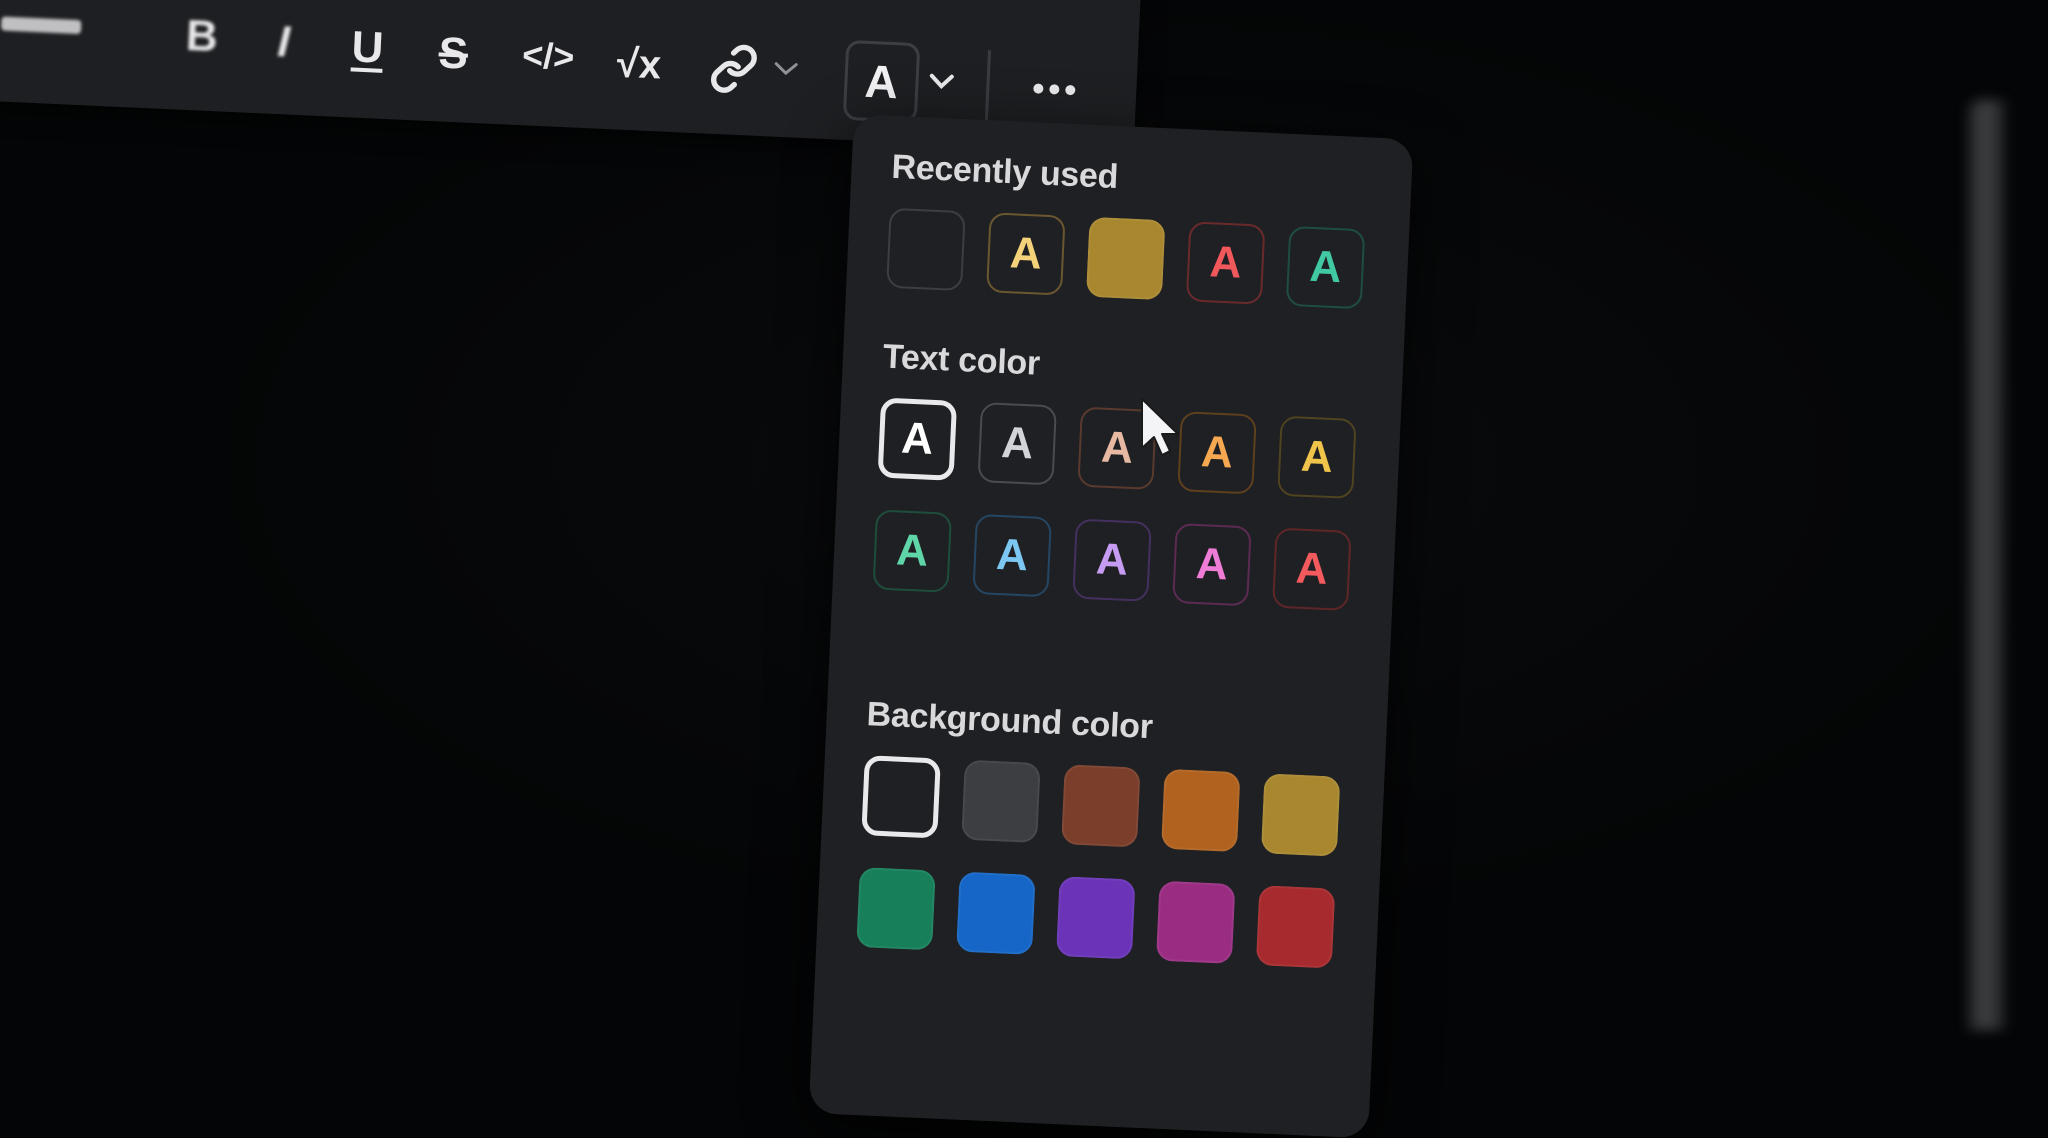 This screenshot has width=2048, height=1138. What do you see at coordinates (548, 56) in the screenshot?
I see `code-button: </>` at bounding box center [548, 56].